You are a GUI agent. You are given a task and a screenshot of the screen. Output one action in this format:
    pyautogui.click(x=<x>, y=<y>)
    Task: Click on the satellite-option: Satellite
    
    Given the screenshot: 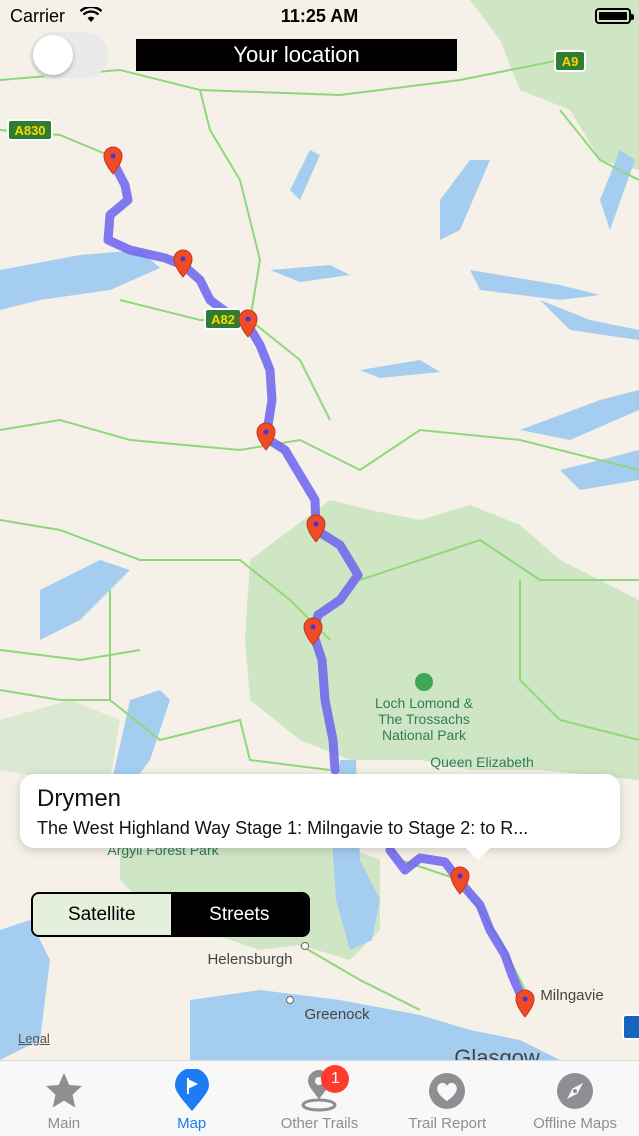 What is the action you would take?
    pyautogui.click(x=102, y=914)
    